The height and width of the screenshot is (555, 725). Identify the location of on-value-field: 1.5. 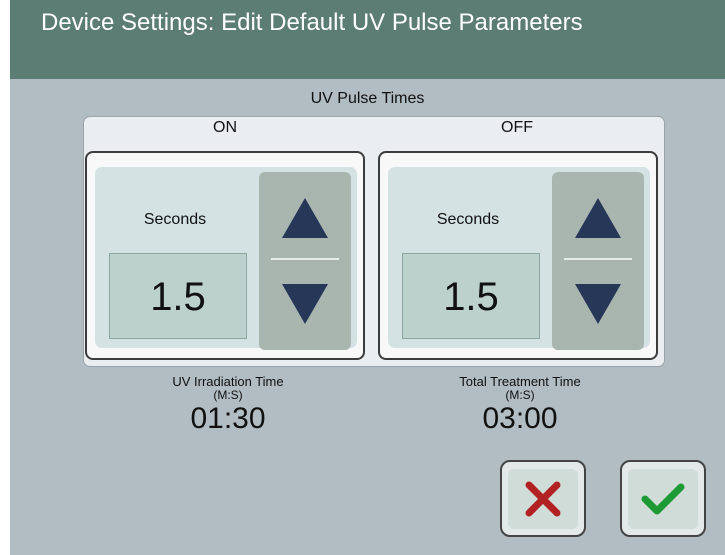
(178, 296).